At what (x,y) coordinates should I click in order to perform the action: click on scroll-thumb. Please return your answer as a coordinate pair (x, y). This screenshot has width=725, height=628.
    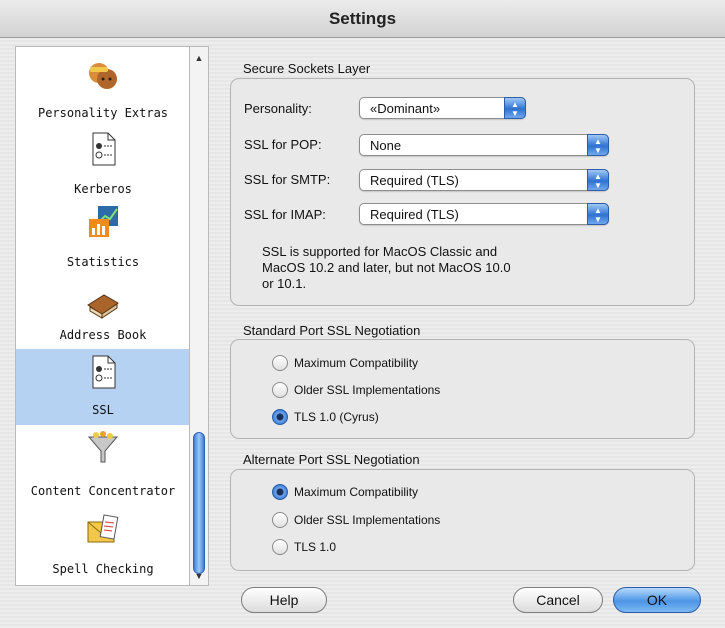
    Looking at the image, I should click on (199, 503).